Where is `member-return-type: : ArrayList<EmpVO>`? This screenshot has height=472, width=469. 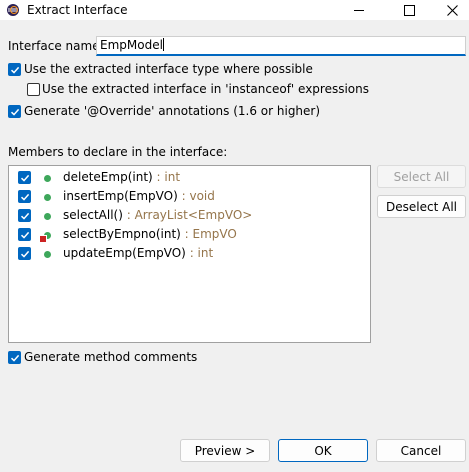 member-return-type: : ArrayList<EmpVO> is located at coordinates (187, 215).